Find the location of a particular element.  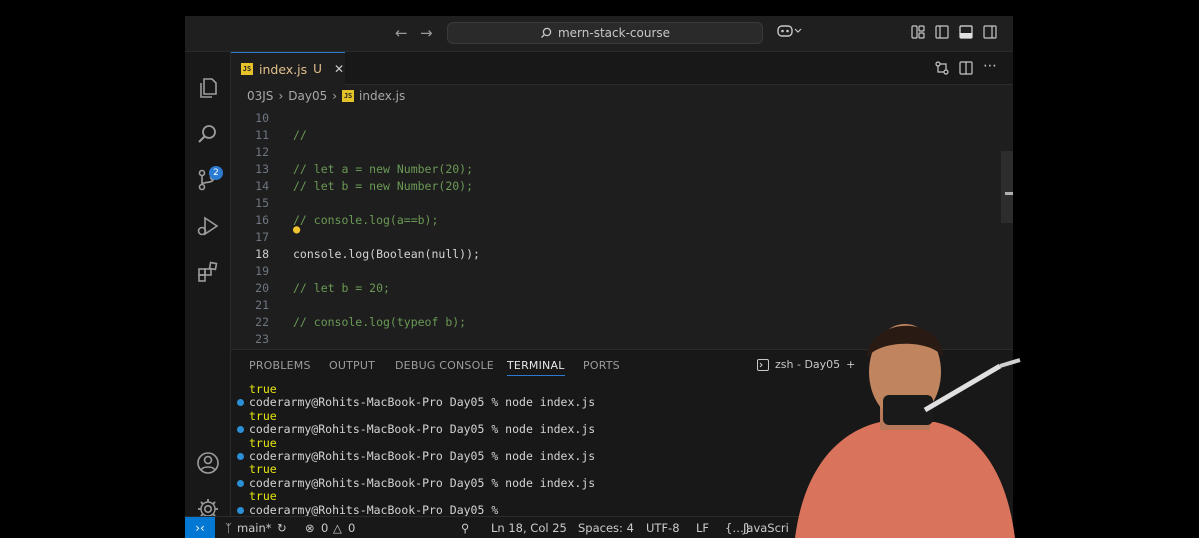

branch-name: main* is located at coordinates (254, 528).